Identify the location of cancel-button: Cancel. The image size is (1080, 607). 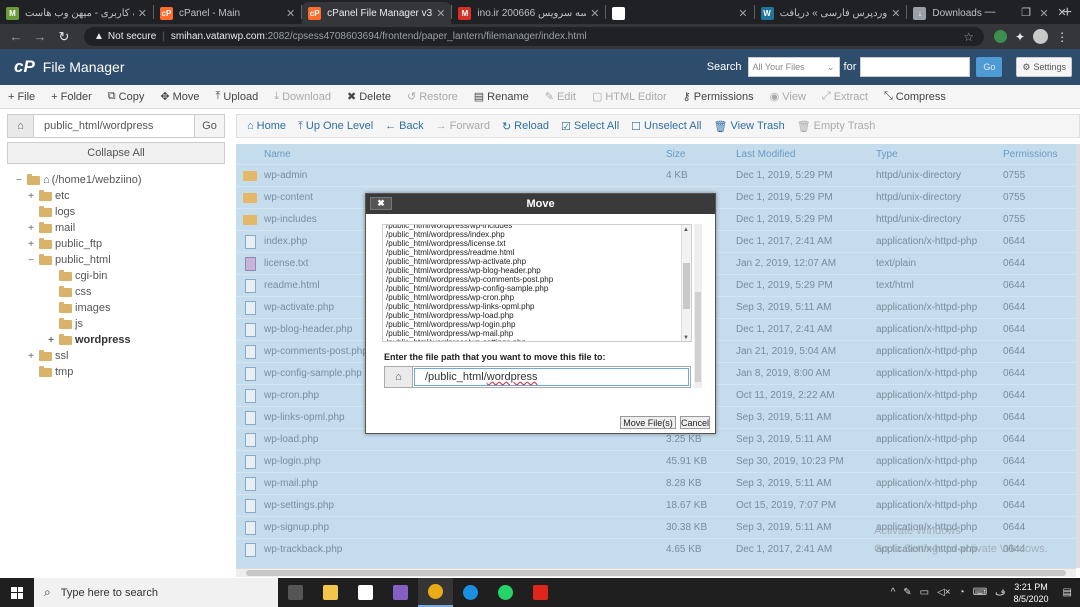
(695, 422).